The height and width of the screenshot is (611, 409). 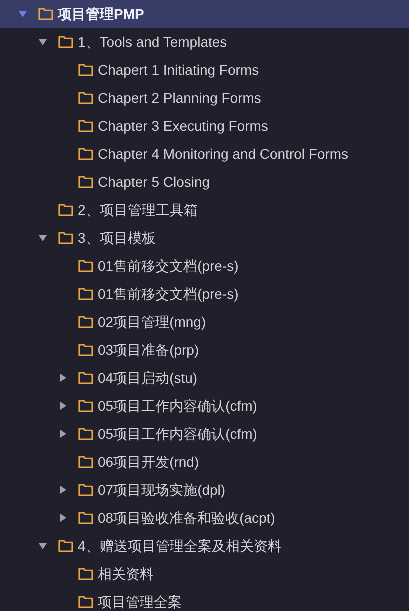 What do you see at coordinates (204, 14) in the screenshot?
I see `tree-item: 项目管理PMP` at bounding box center [204, 14].